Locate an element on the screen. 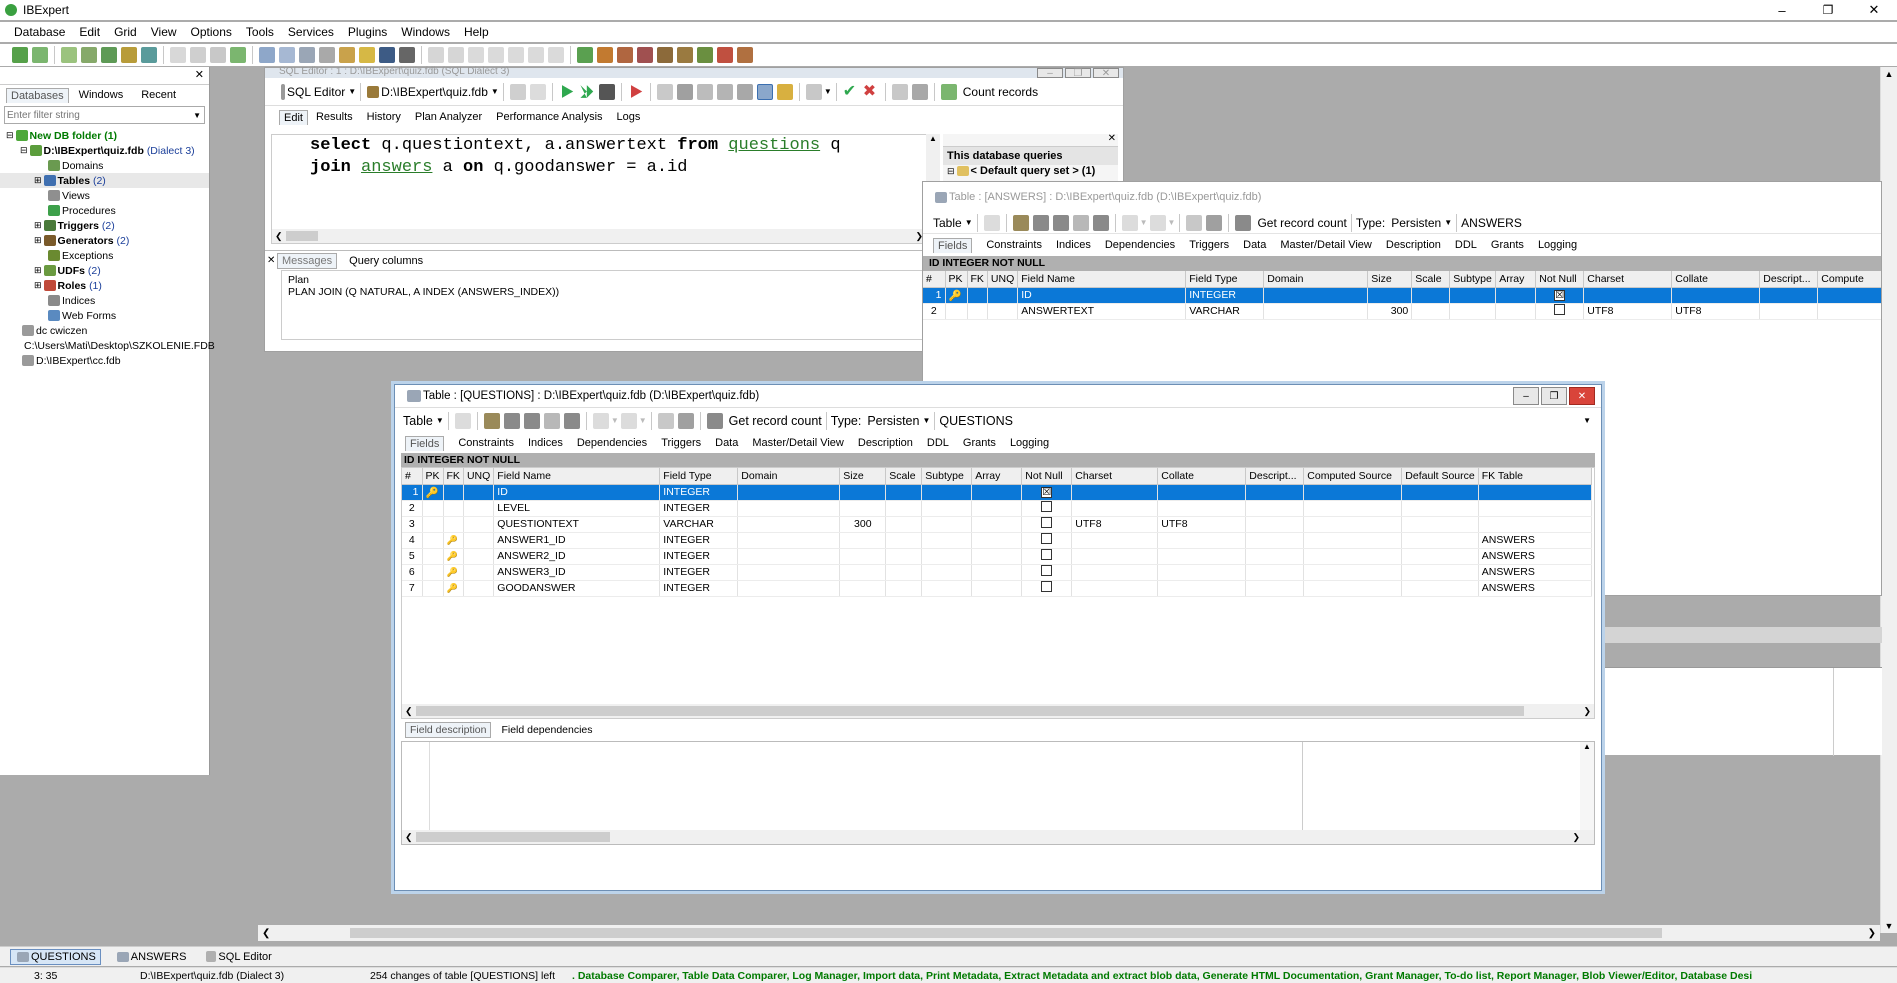  answers-get-record-count: Get record count is located at coordinates (1301, 223).